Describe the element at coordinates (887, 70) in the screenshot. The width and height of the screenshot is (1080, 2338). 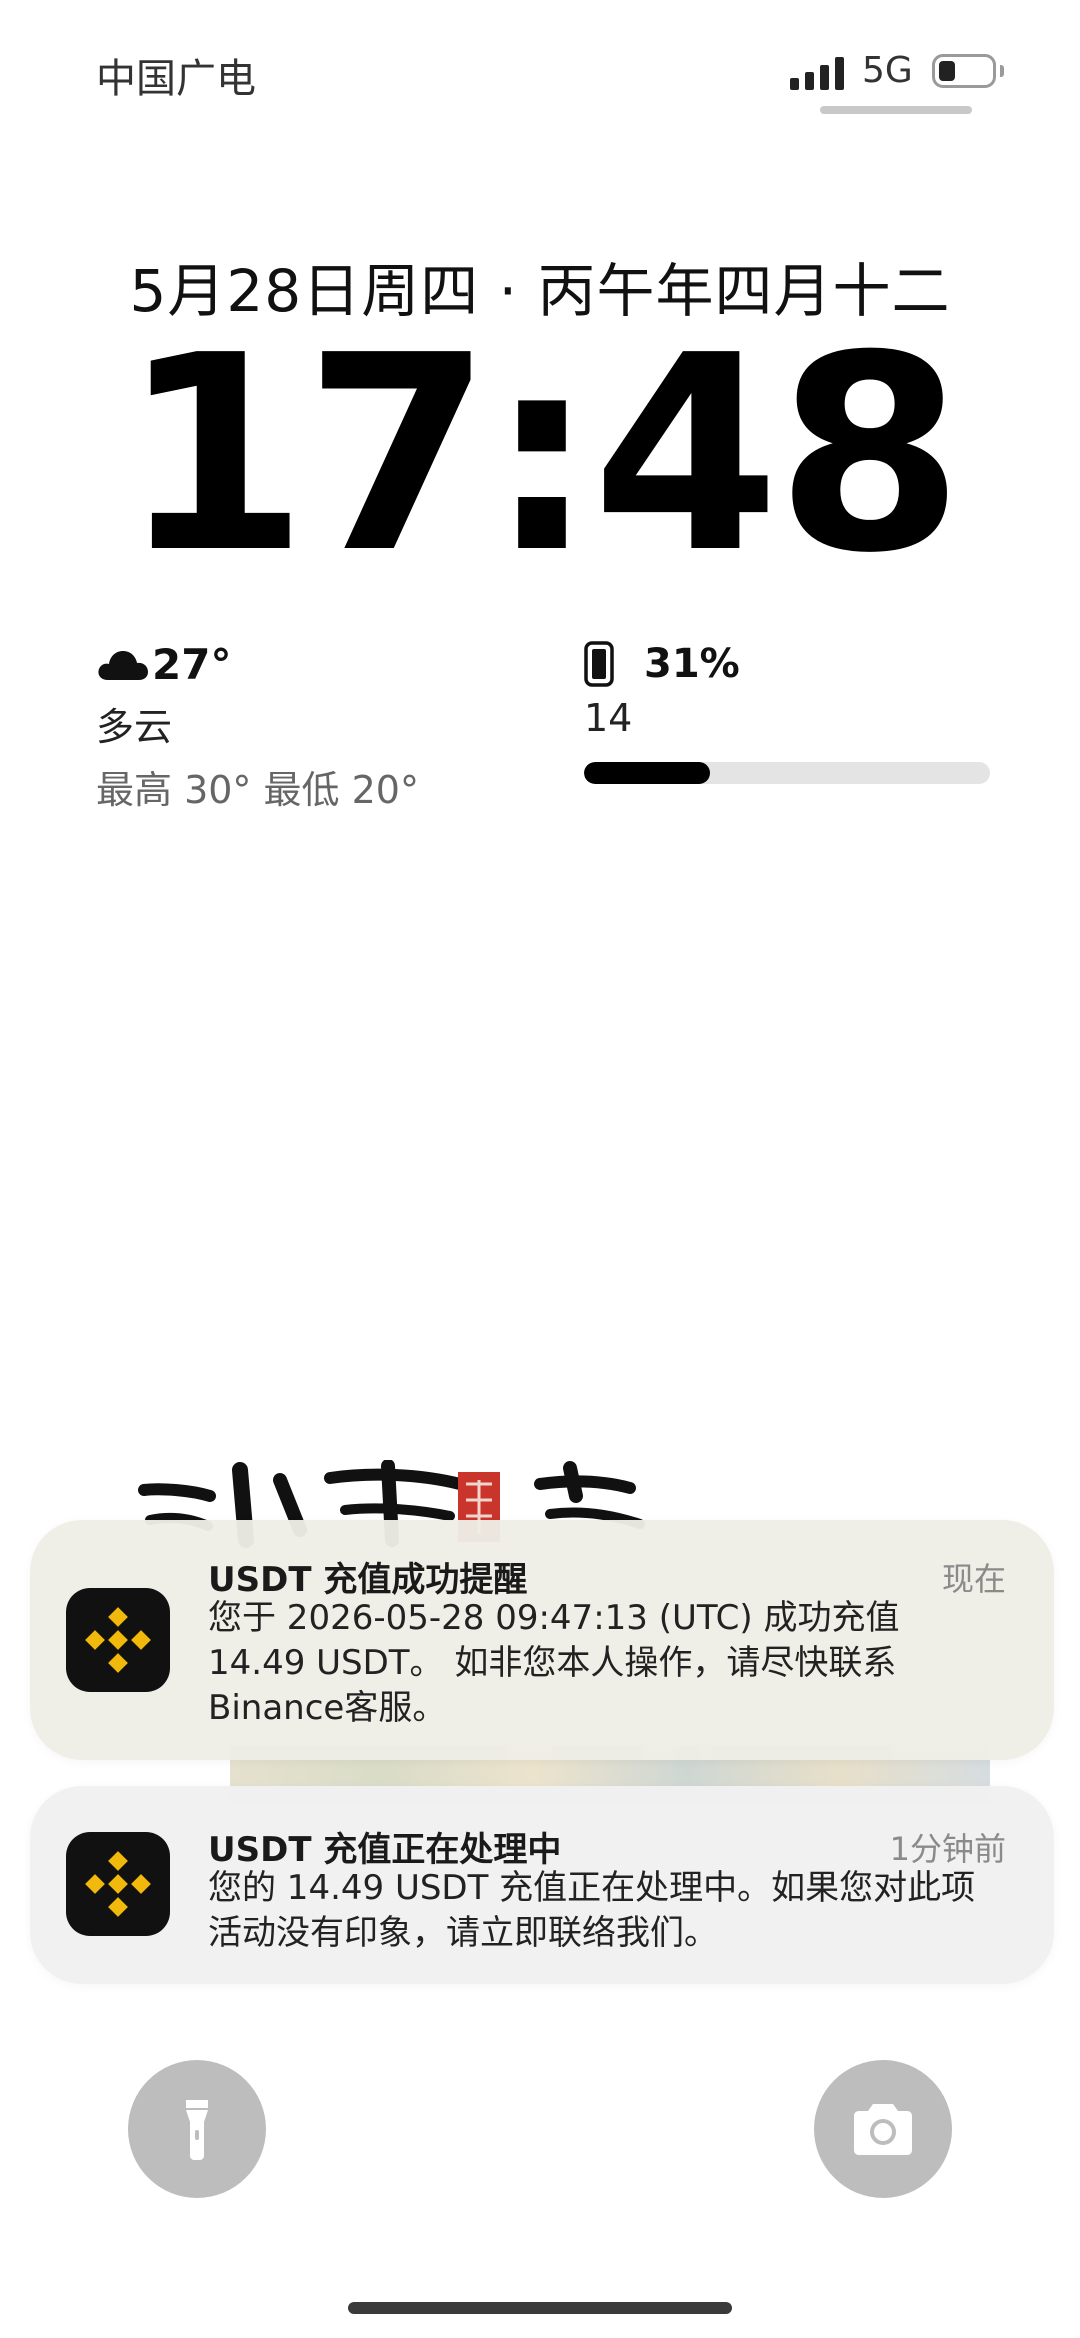
I see `network-type: 5G` at that location.